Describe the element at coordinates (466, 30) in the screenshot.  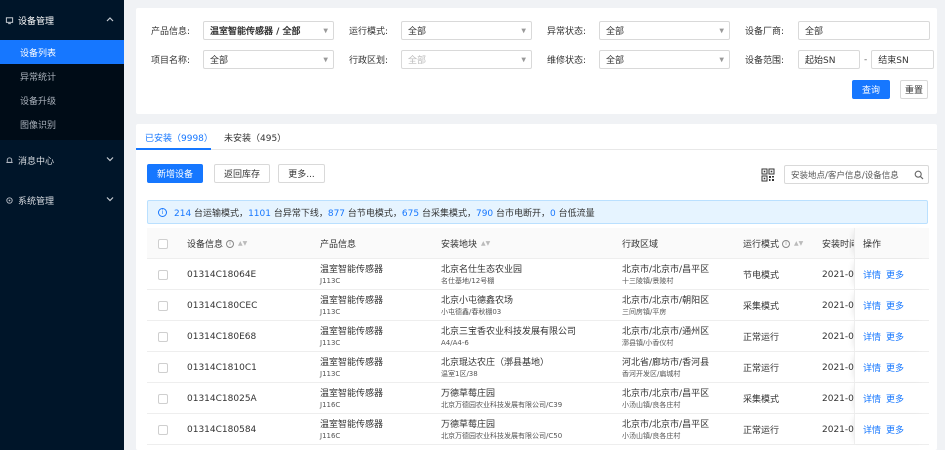
I see `run-mode-select: 全部 ▼` at that location.